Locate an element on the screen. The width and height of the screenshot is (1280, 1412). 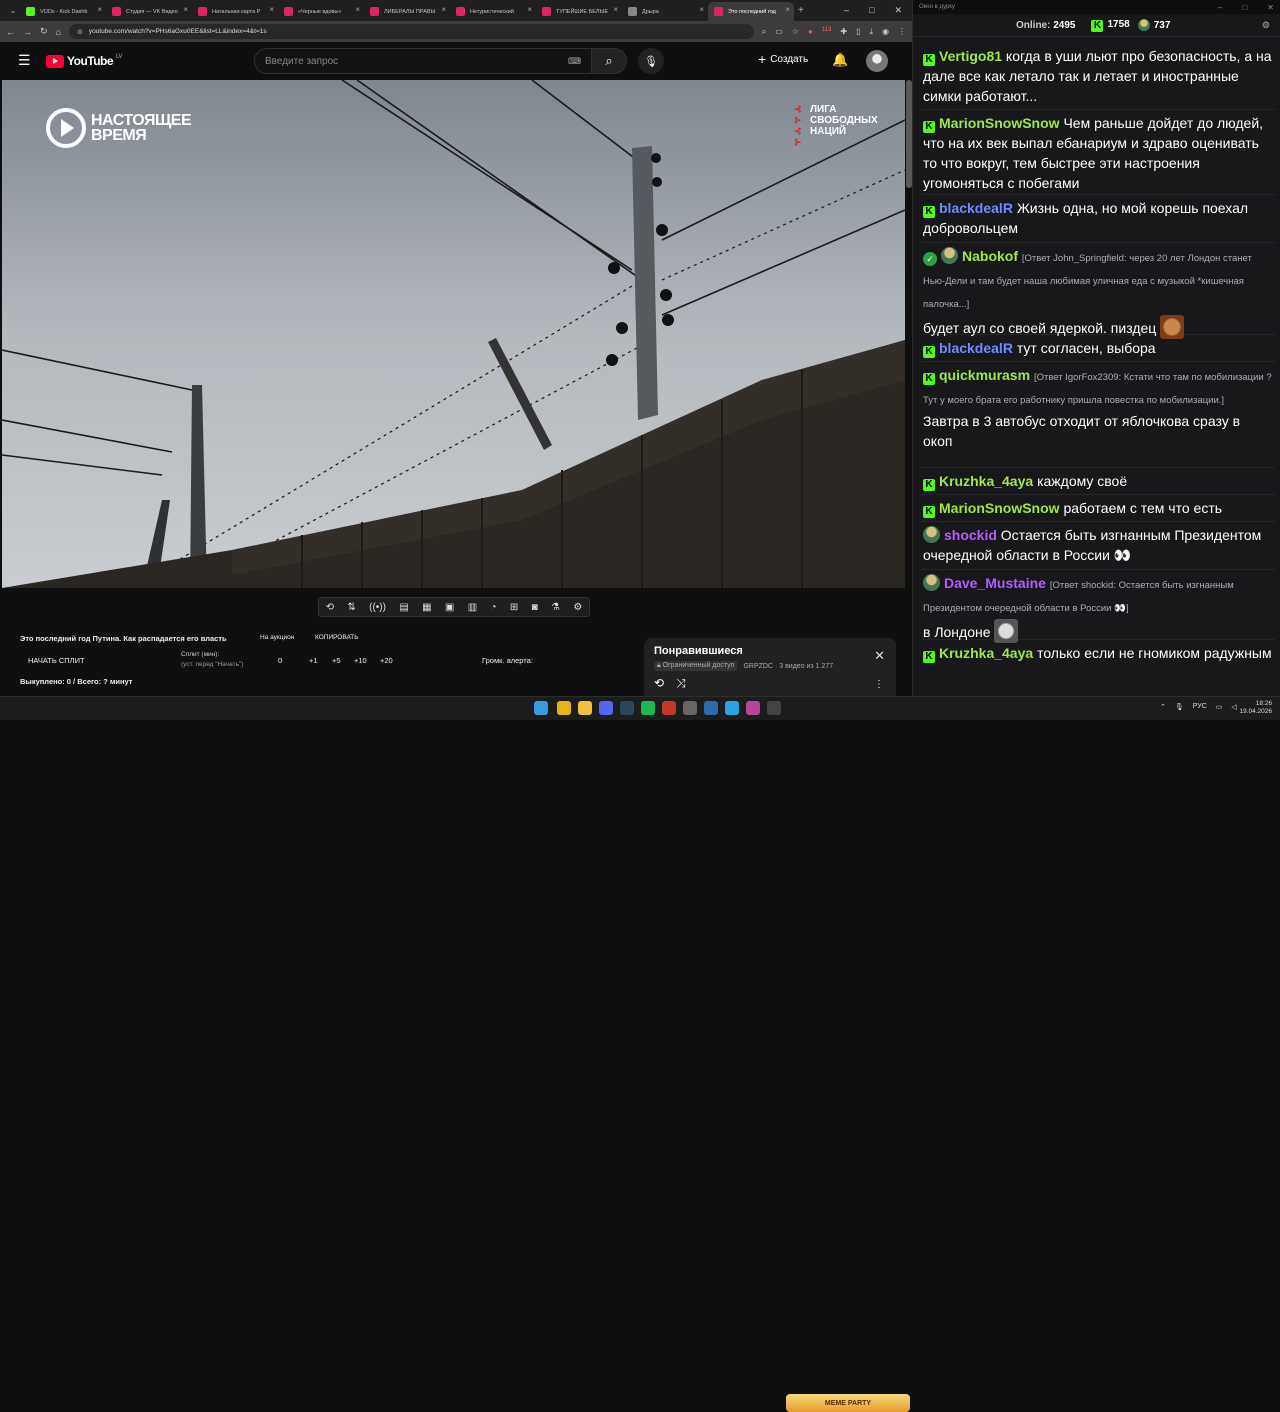
hamburger-menu-icon: ☰ is located at coordinates (24, 60).